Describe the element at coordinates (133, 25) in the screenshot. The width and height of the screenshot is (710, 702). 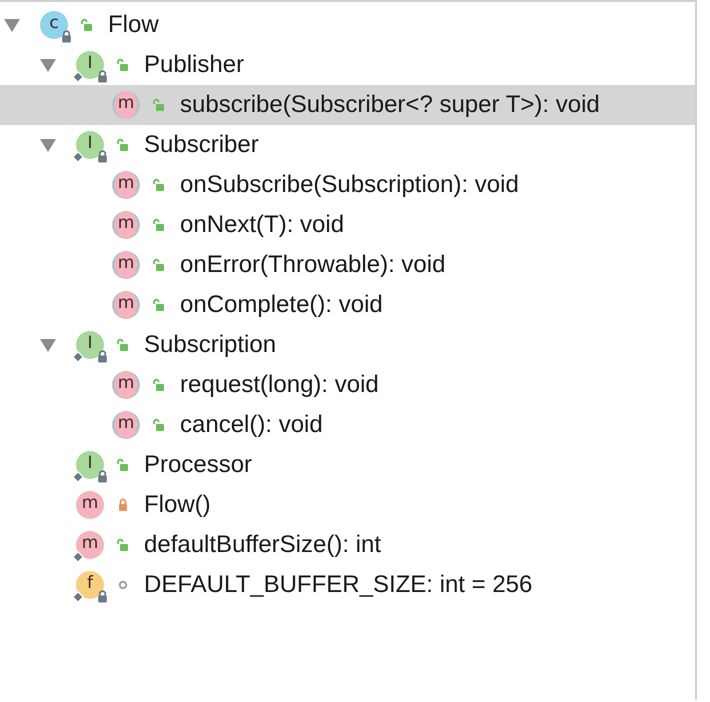
I see `tree-item-label: Flow` at that location.